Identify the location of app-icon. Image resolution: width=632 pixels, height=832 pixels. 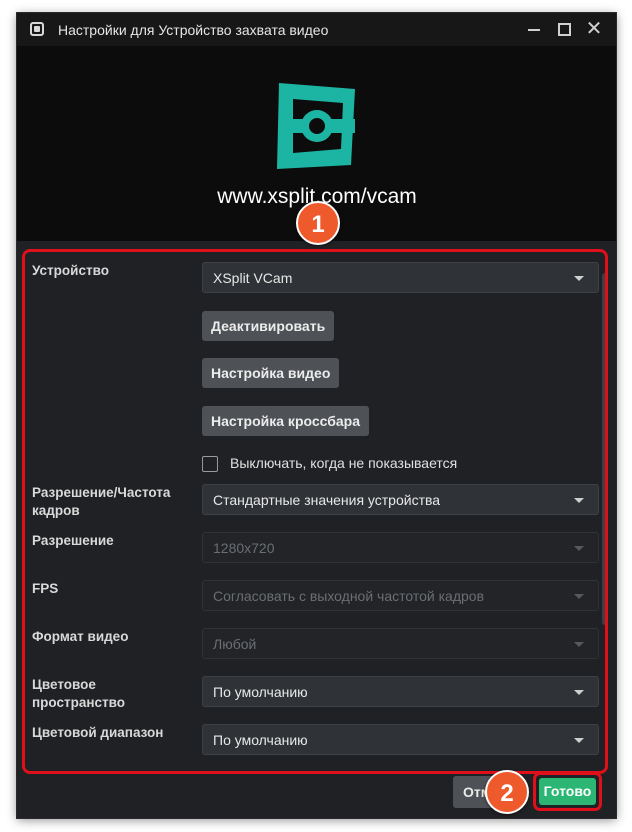
(37, 29).